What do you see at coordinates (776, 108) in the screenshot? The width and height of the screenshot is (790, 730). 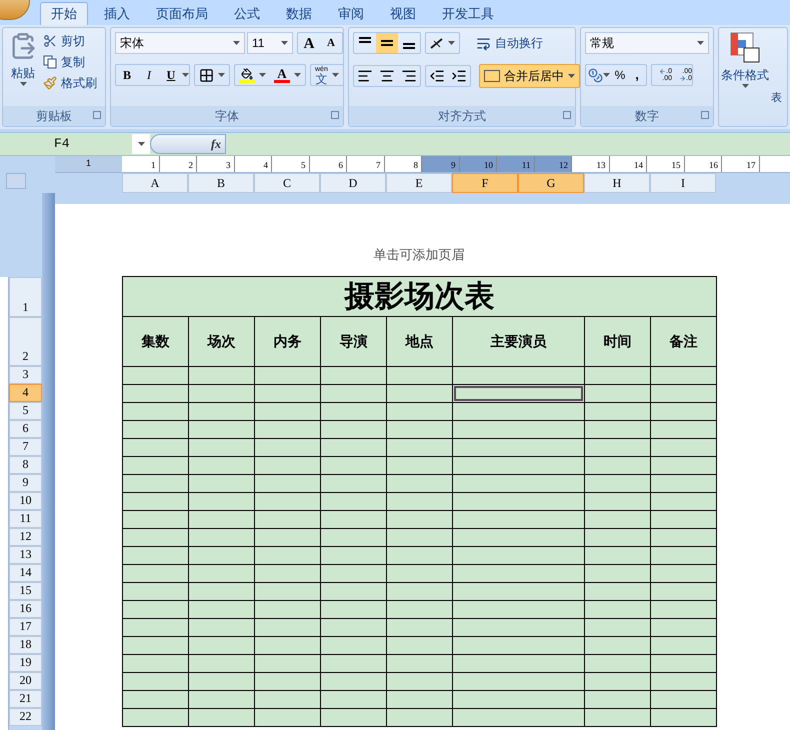 I see `format-table-label: 表` at bounding box center [776, 108].